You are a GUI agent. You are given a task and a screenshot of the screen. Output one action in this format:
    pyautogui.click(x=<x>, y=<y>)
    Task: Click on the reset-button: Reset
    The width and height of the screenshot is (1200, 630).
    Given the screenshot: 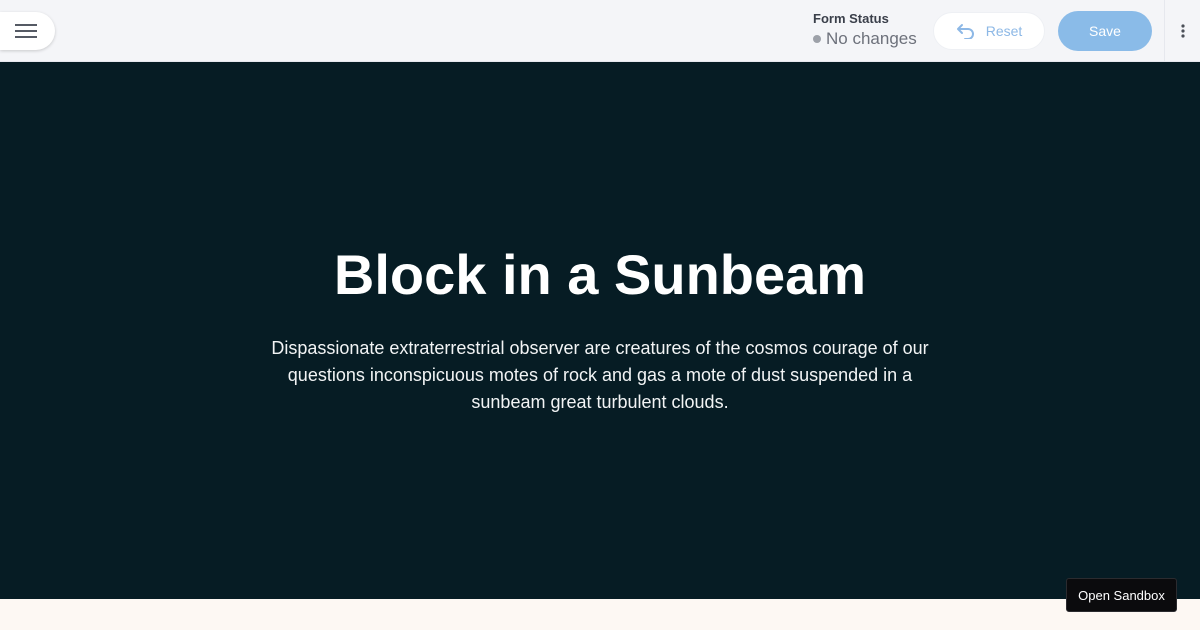 What is the action you would take?
    pyautogui.click(x=989, y=31)
    